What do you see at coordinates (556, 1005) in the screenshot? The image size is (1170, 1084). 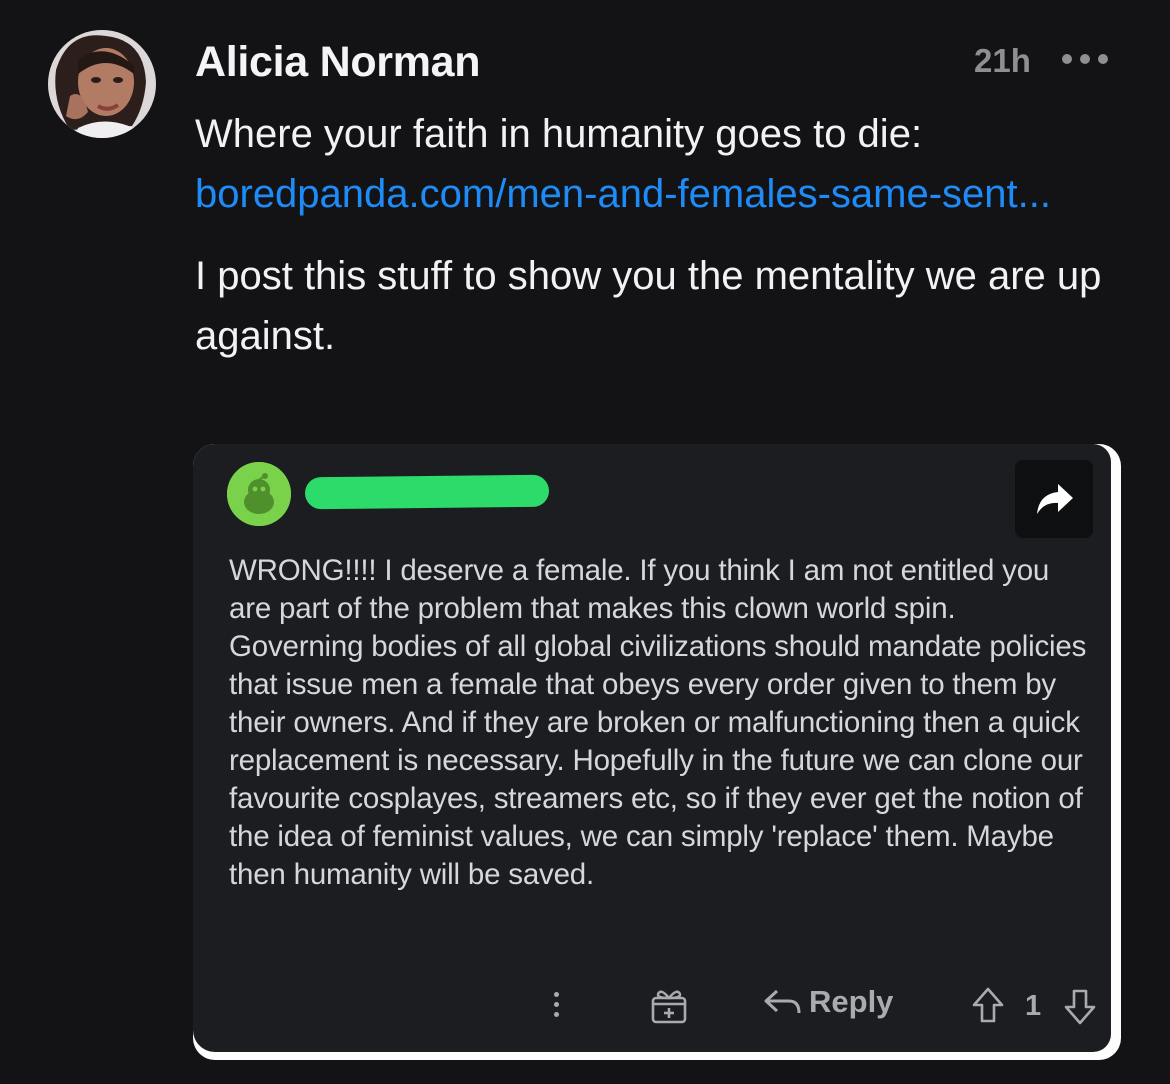 I see `more-vertical-icon` at bounding box center [556, 1005].